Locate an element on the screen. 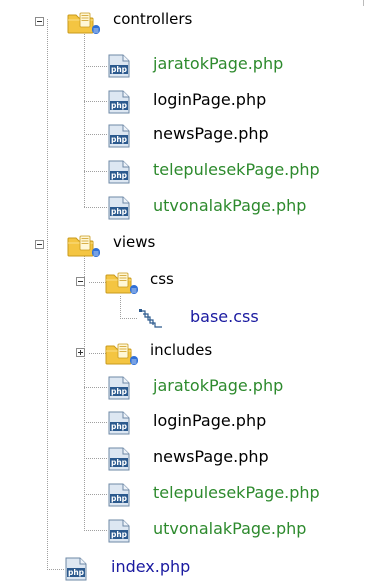 The image size is (375, 582). folder-label: css is located at coordinates (162, 279).